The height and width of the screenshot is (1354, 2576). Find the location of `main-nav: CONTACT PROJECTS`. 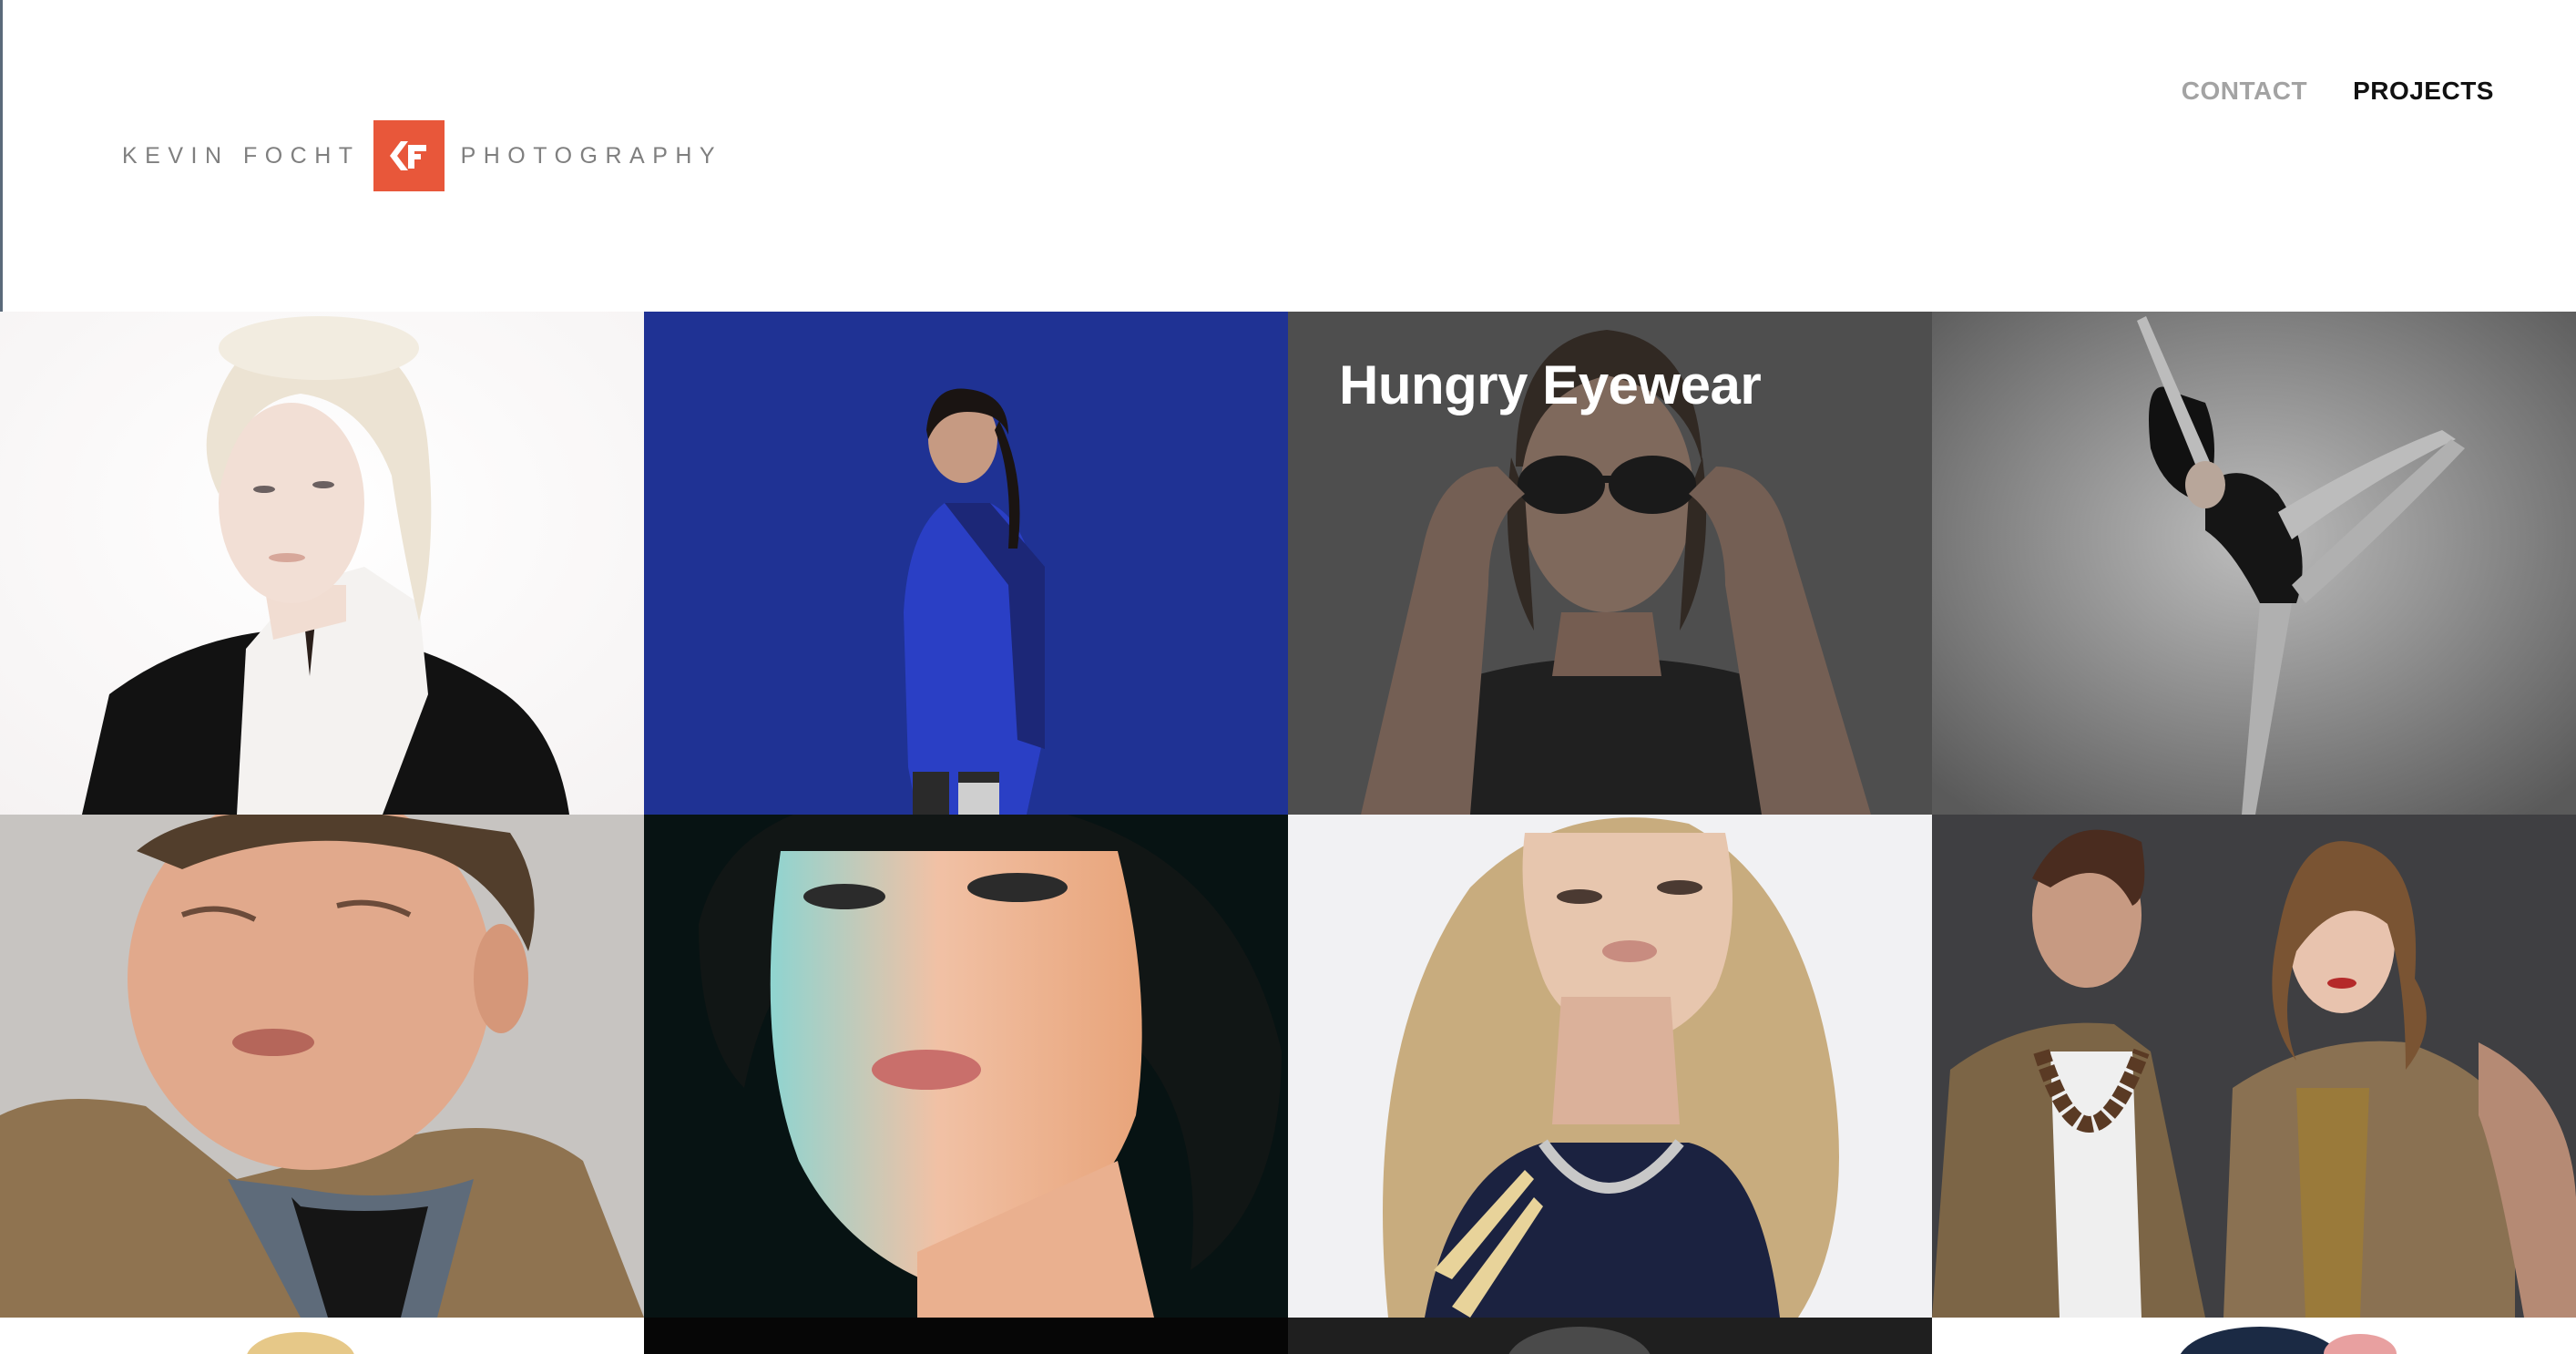

main-nav: CONTACT PROJECTS is located at coordinates (2338, 91).